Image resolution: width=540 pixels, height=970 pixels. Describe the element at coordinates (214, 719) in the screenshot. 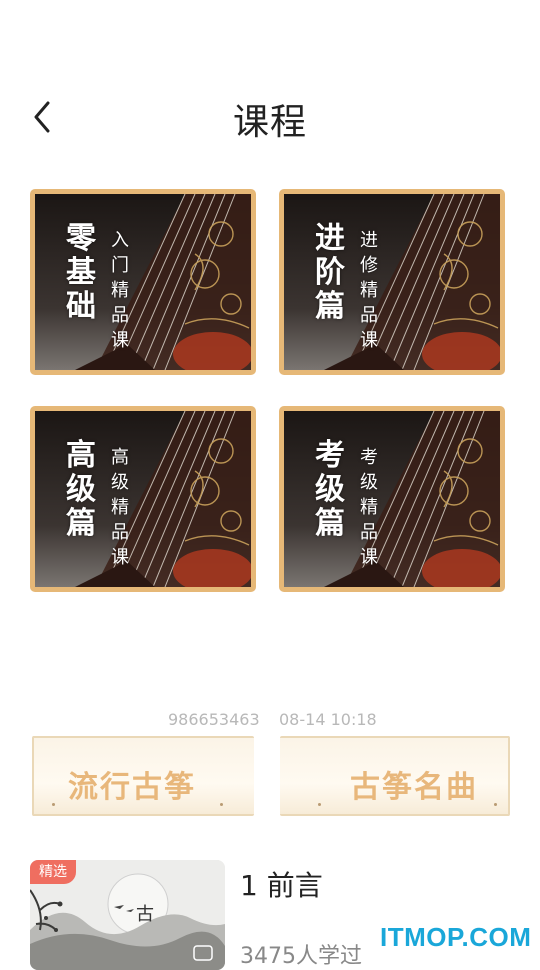

I see `meta-id: 986653463` at that location.